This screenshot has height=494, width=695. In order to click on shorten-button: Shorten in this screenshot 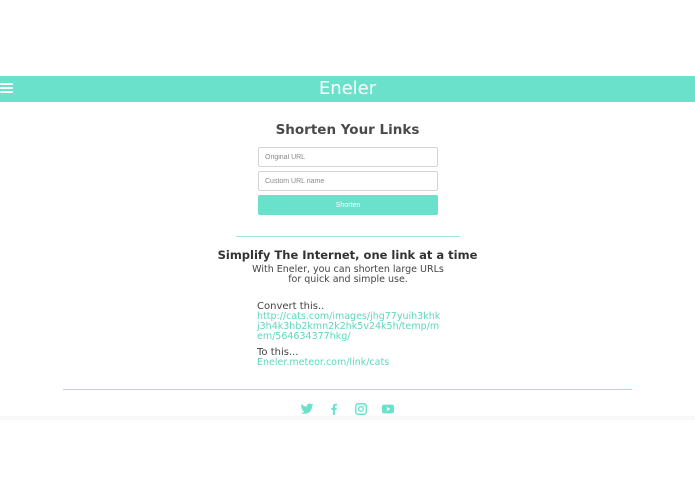, I will do `click(348, 205)`.